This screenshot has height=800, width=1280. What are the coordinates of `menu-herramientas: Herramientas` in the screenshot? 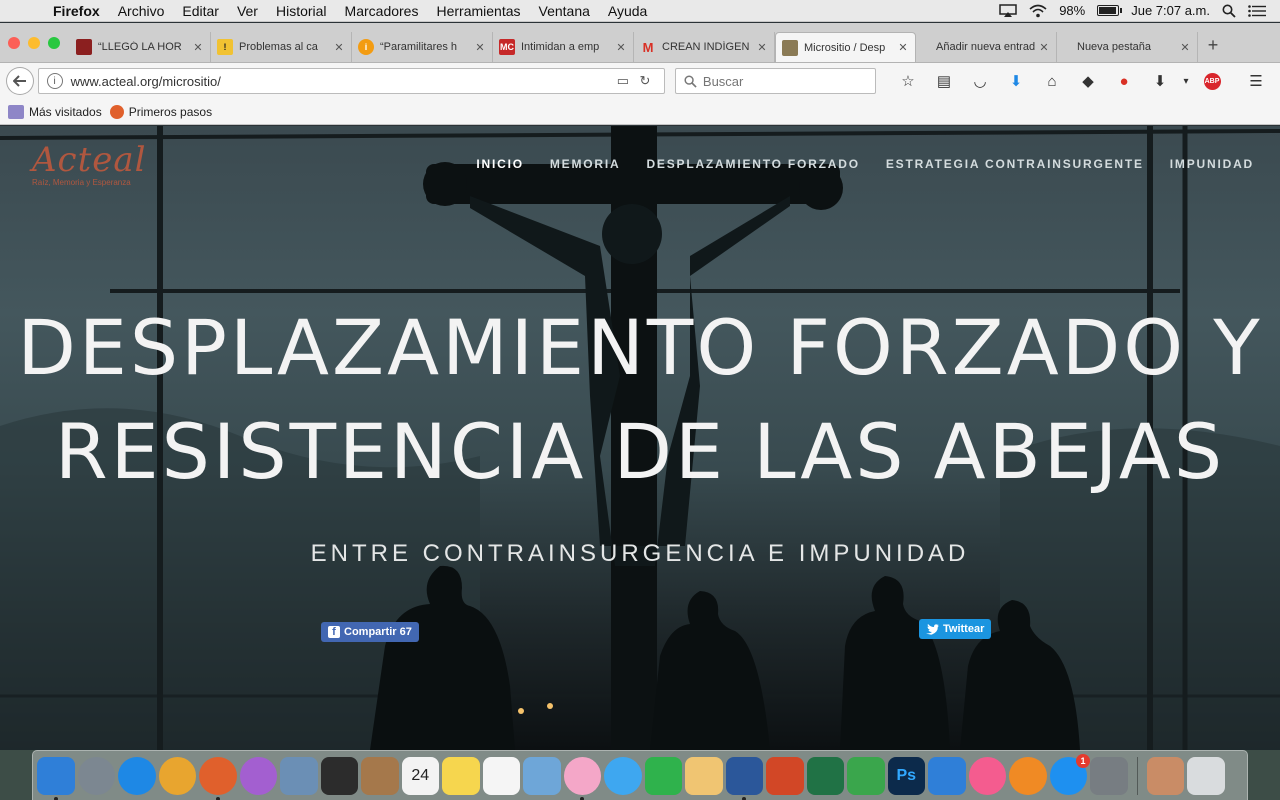 It's located at (478, 11).